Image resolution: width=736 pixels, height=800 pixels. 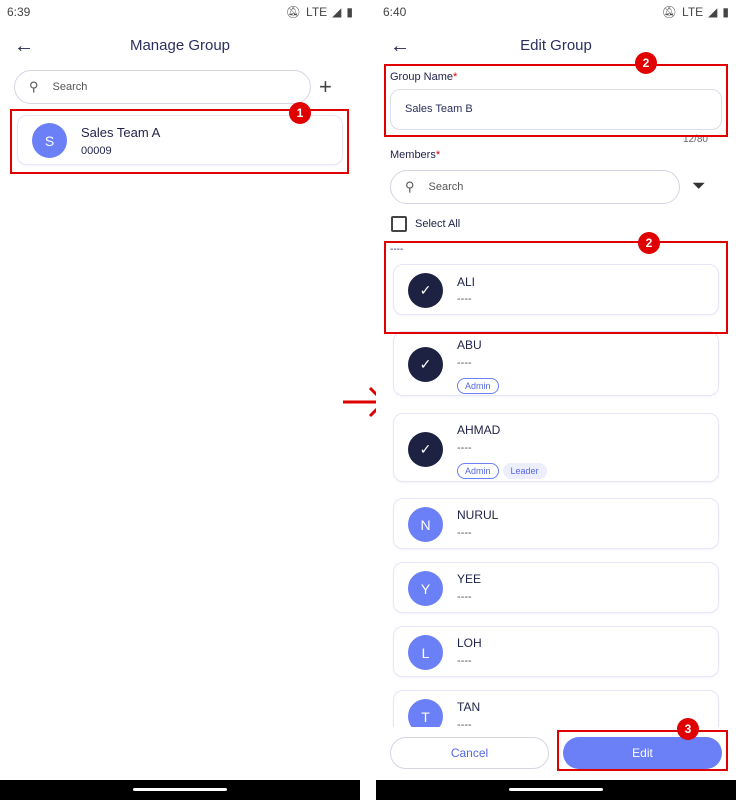 I want to click on member-card: L LOH ----, so click(x=556, y=651).